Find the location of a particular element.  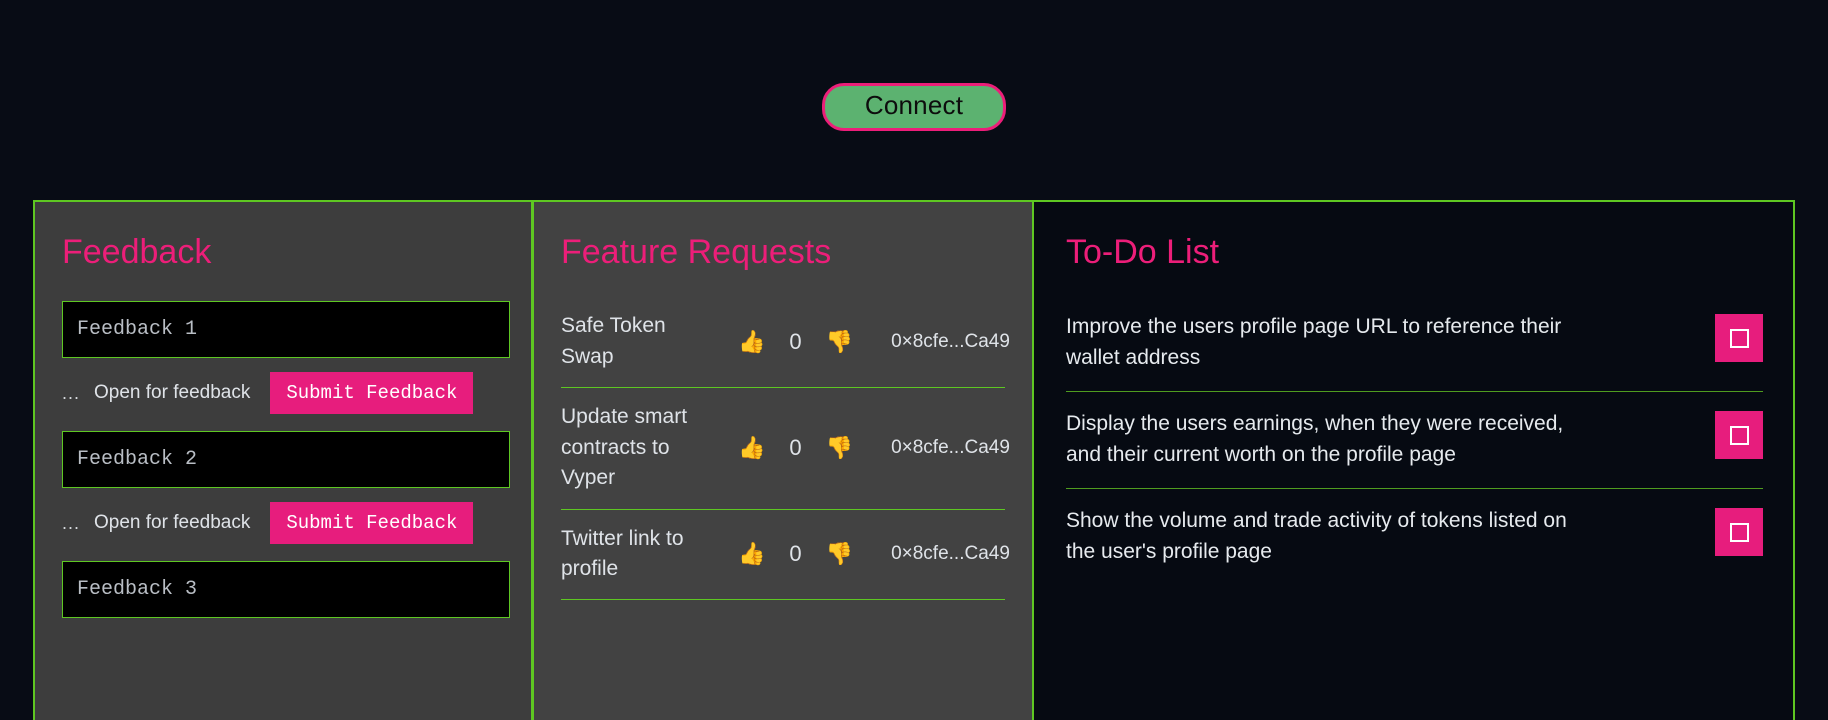

connect-button: Connect is located at coordinates (914, 107).